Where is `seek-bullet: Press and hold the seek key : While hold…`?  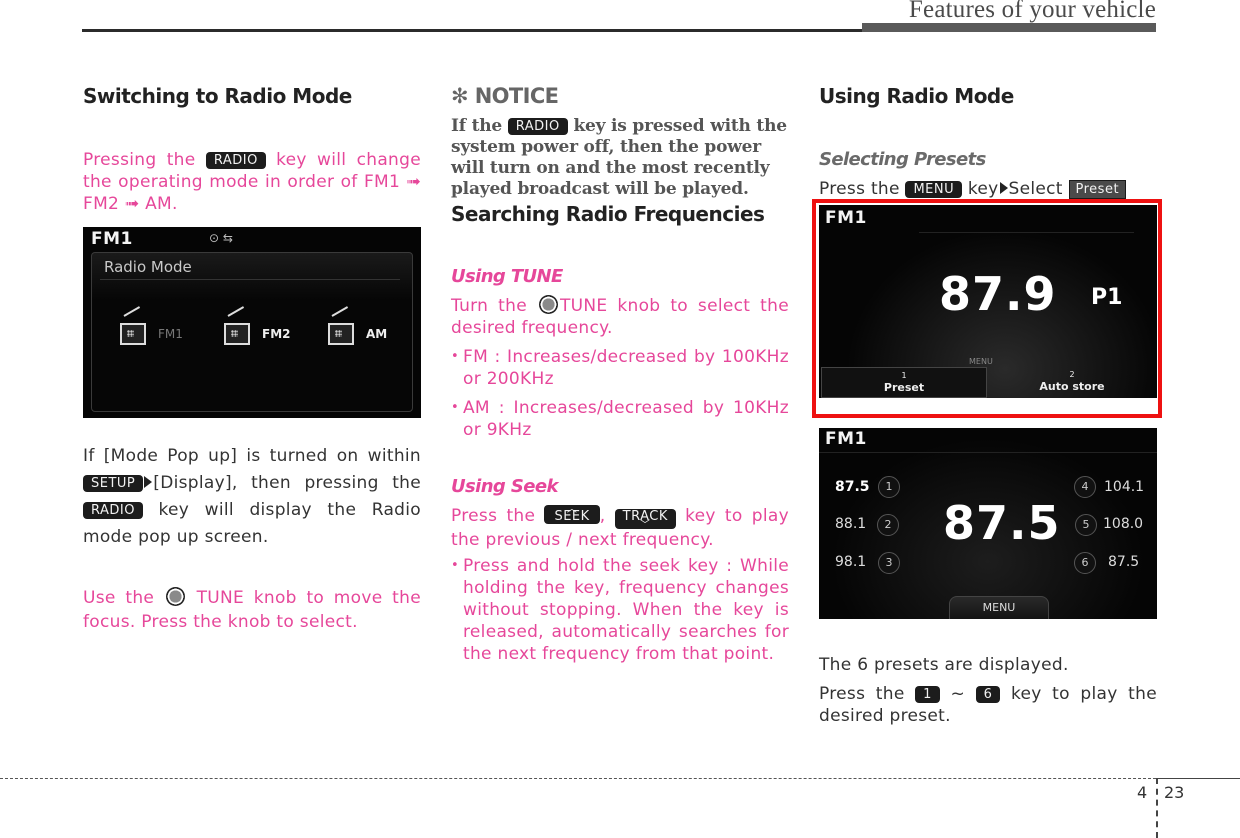
seek-bullet: Press and hold the seek key : While hold… is located at coordinates (620, 610).